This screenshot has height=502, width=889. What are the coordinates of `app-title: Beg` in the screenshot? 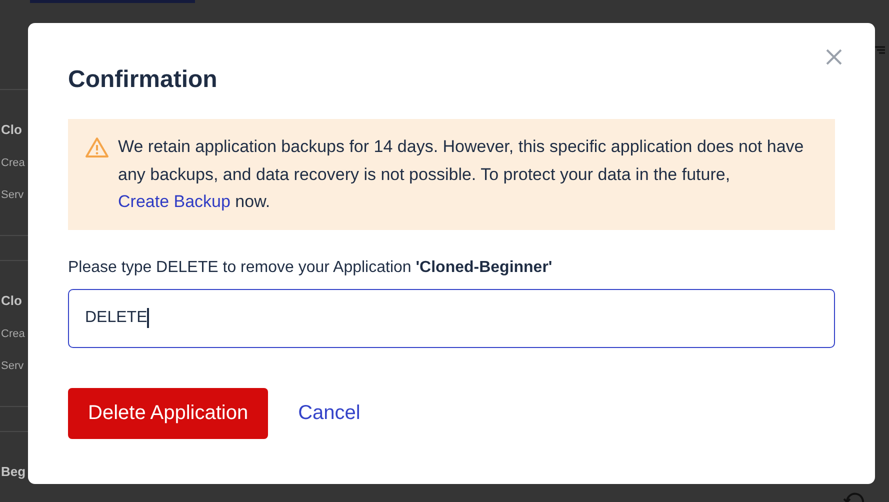 It's located at (13, 472).